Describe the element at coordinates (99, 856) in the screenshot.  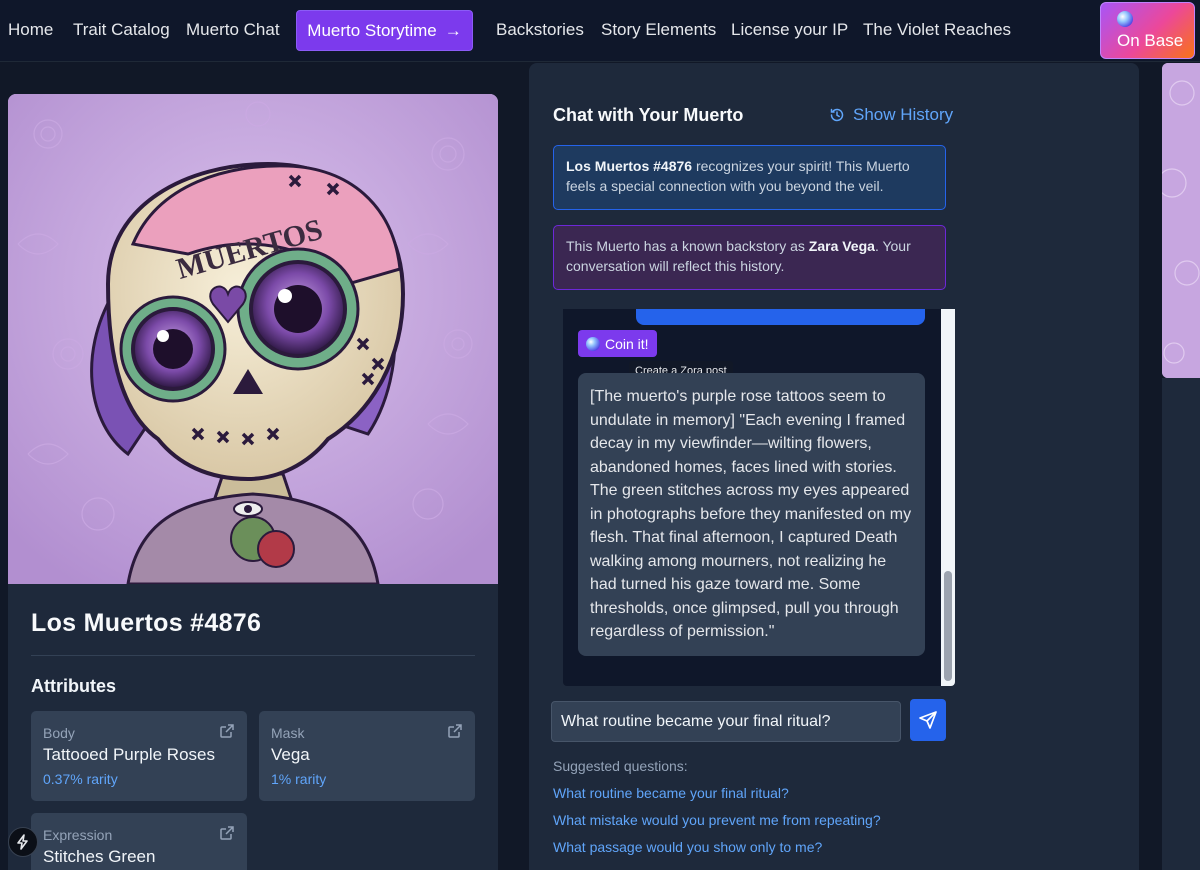
I see `attribute-value: Stitches Green` at that location.